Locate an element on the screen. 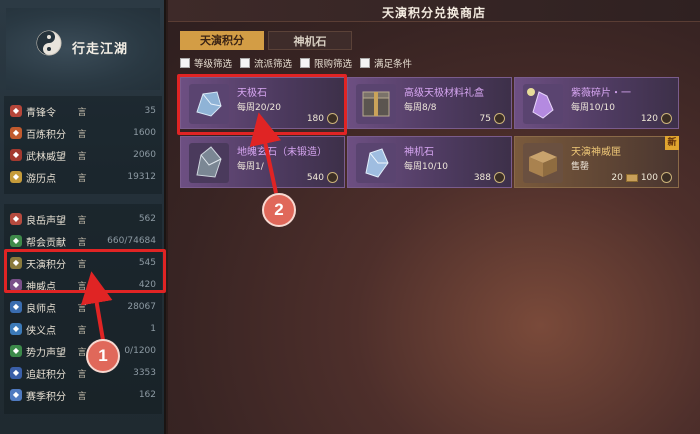 This screenshot has width=700, height=434. currency-label: 帮会贡献 is located at coordinates (46, 243).